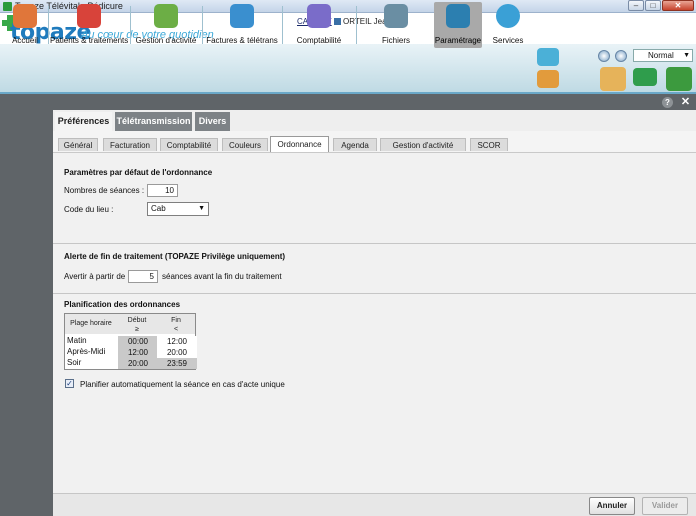 The width and height of the screenshot is (696, 516). I want to click on col-debut-operator: ≥, so click(137, 329).